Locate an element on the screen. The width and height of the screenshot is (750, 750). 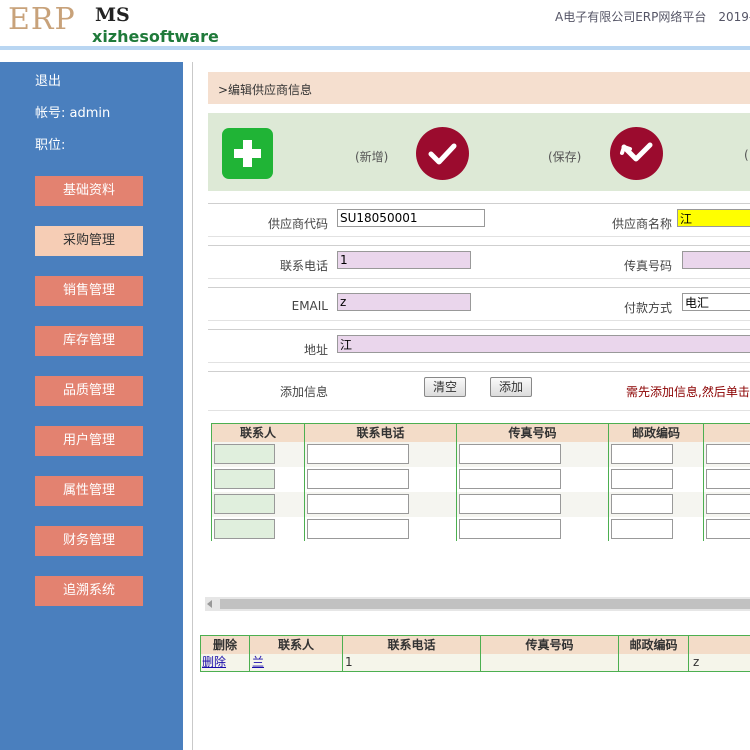
list-cell-zip is located at coordinates (654, 662).